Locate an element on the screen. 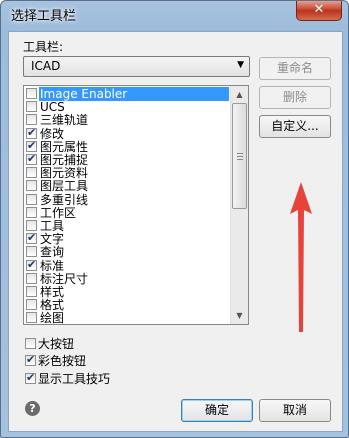 Image resolution: width=349 pixels, height=438 pixels. toolbar-name: 标注尺寸 is located at coordinates (64, 278).